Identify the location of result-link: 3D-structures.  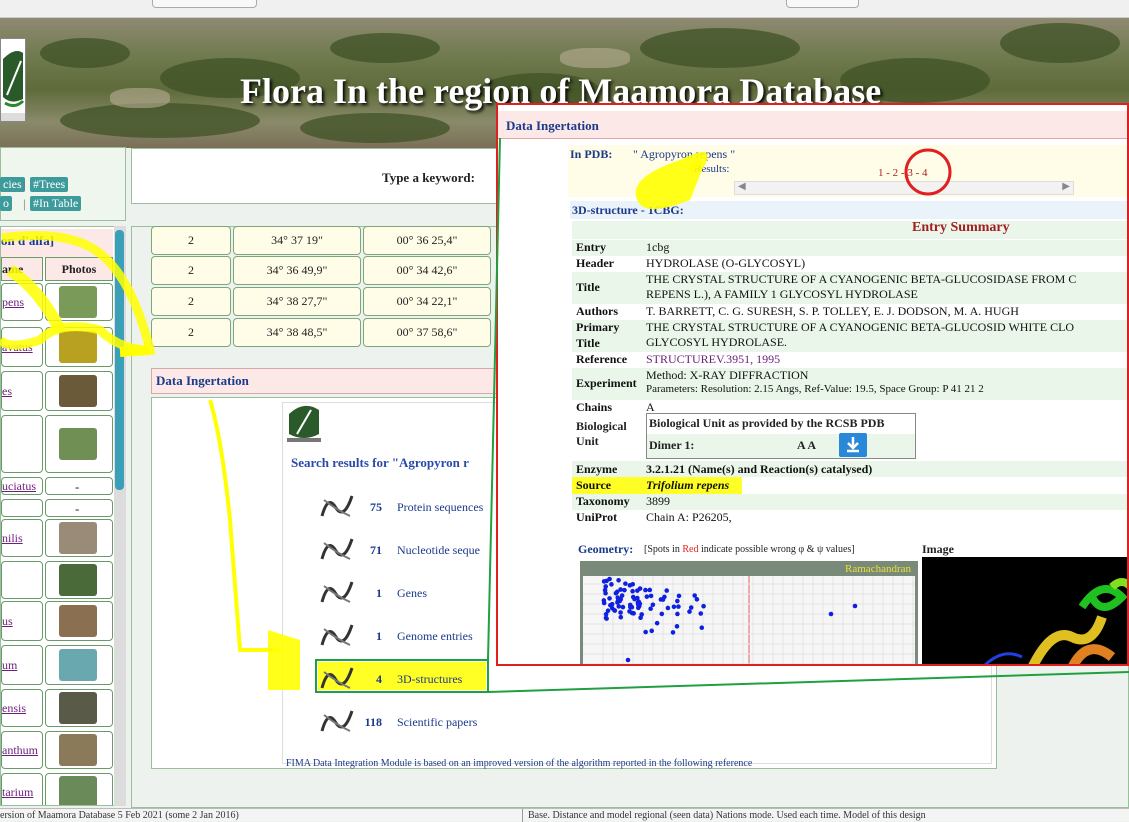
(429, 679).